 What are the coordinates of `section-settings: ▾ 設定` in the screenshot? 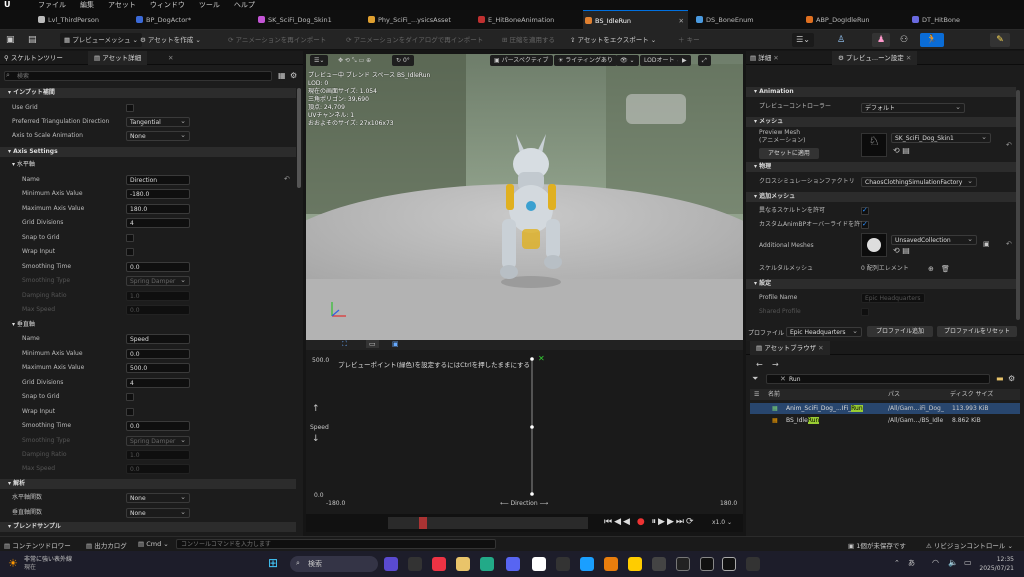 It's located at (881, 284).